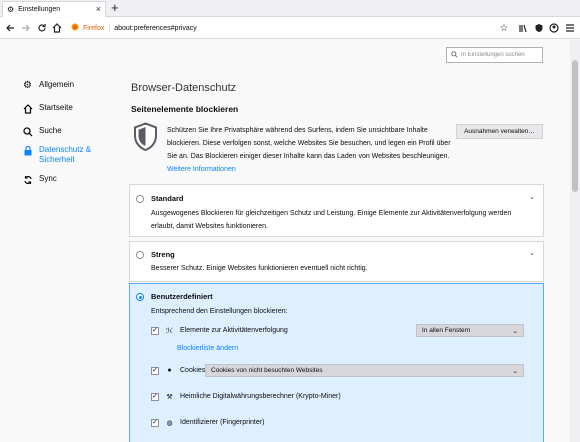 This screenshot has width=580, height=442. What do you see at coordinates (182, 296) in the screenshot?
I see `custom-title: Benutzerdefiniert` at bounding box center [182, 296].